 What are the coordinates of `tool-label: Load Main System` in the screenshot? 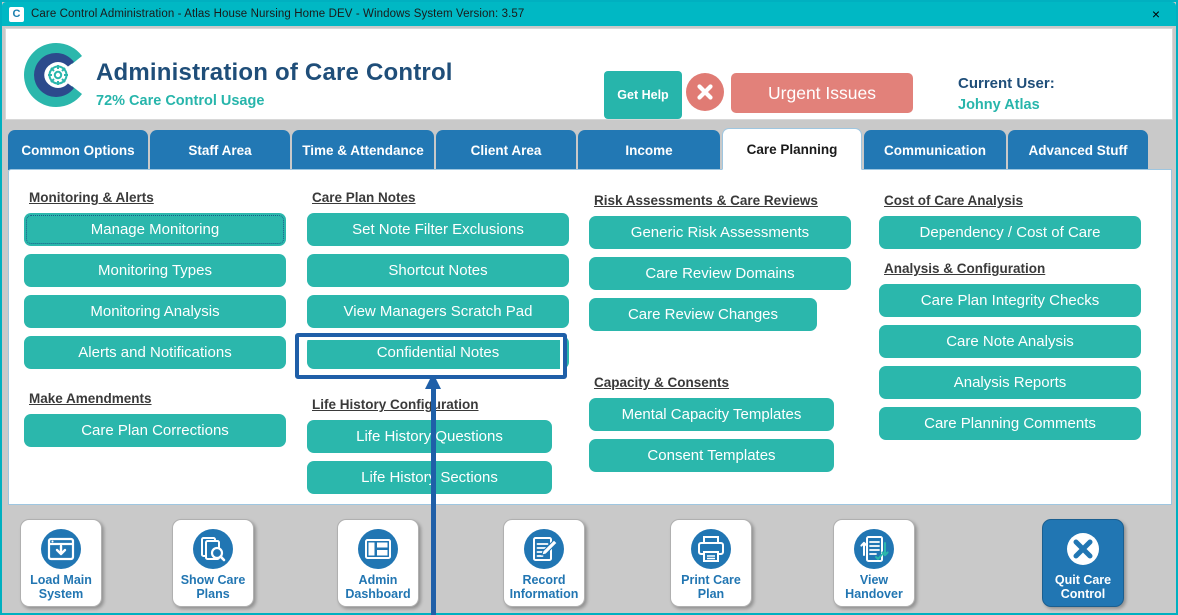 It's located at (61, 587).